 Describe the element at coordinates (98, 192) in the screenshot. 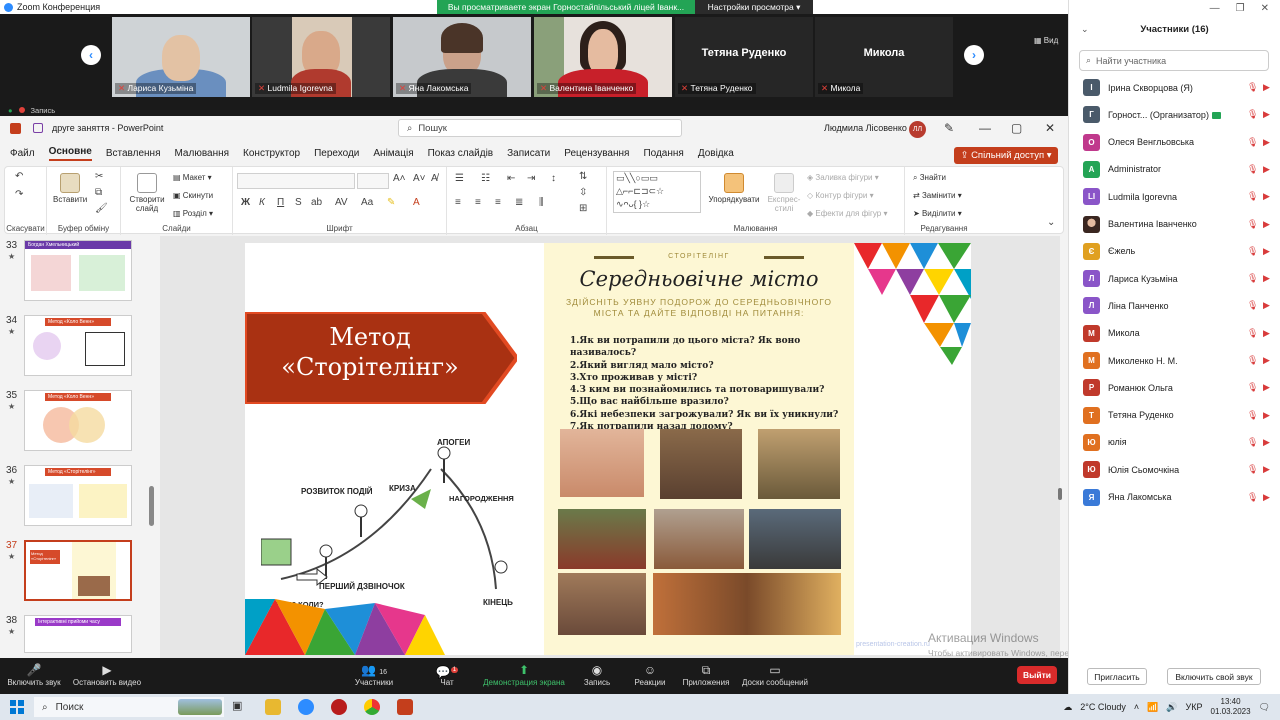

I see `copy-icon: ⧉` at that location.